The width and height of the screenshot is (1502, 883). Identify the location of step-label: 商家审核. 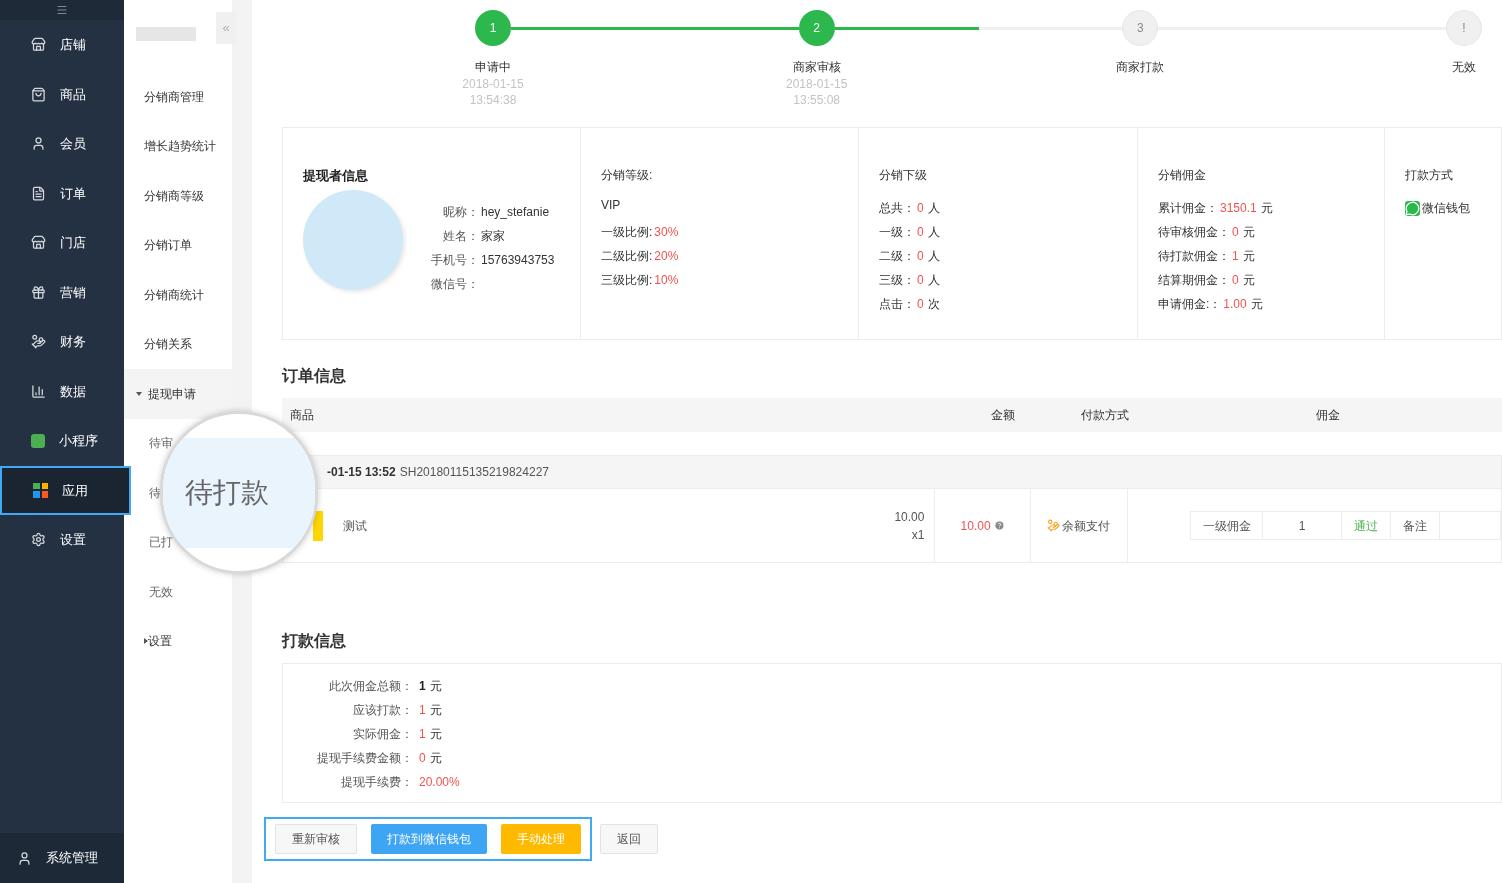
(816, 67).